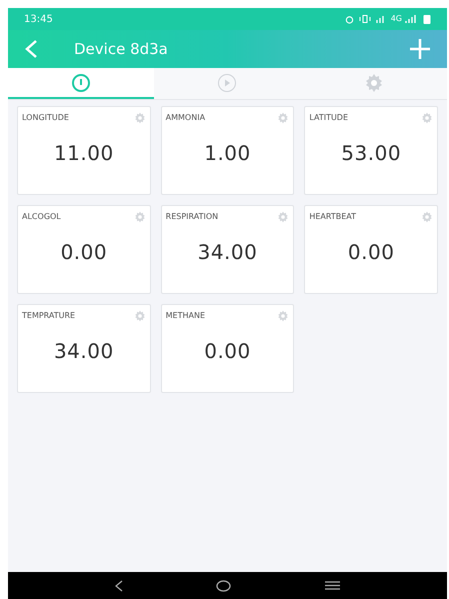 The image size is (449, 599). Describe the element at coordinates (186, 316) in the screenshot. I see `widget-label: METHANE` at that location.